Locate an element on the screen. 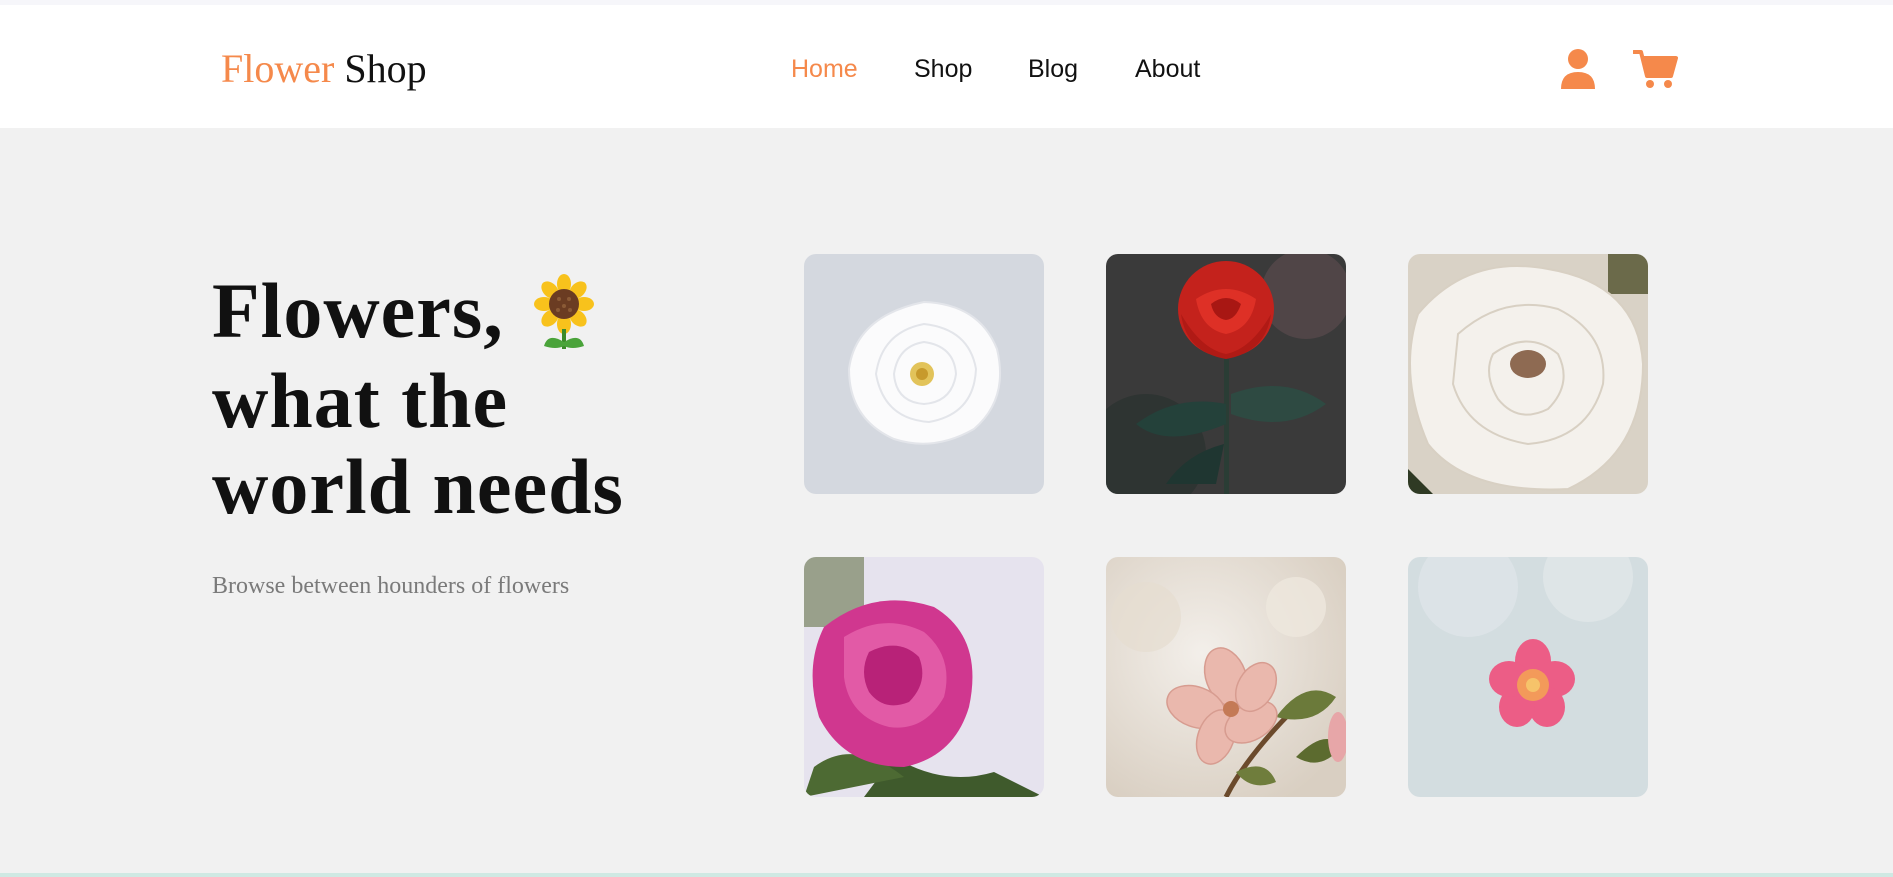  sunflower-icon is located at coordinates (563, 313).